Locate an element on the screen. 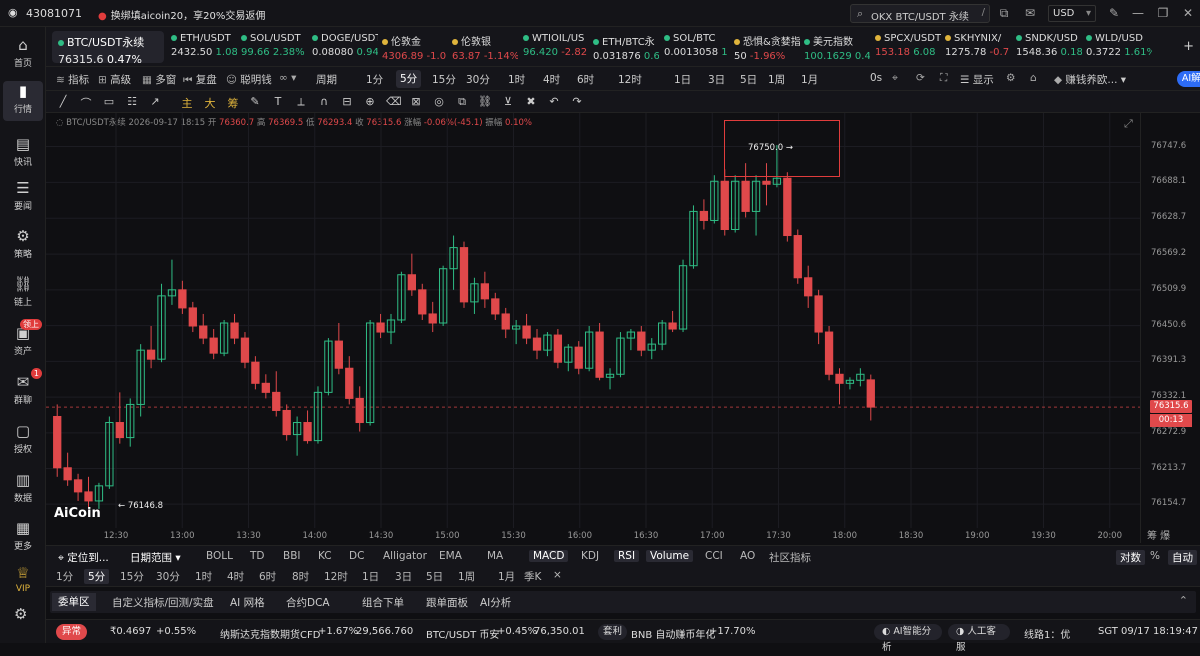  sidebar-item-5: ⛓ 链上 is located at coordinates (23, 294).